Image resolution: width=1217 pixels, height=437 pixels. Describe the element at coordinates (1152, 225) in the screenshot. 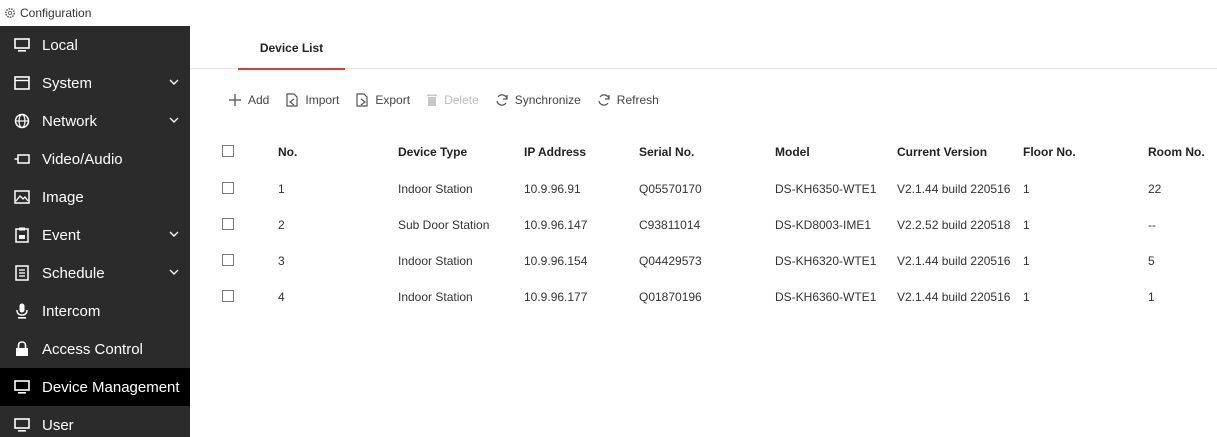

I see `cell-room-no: --` at that location.